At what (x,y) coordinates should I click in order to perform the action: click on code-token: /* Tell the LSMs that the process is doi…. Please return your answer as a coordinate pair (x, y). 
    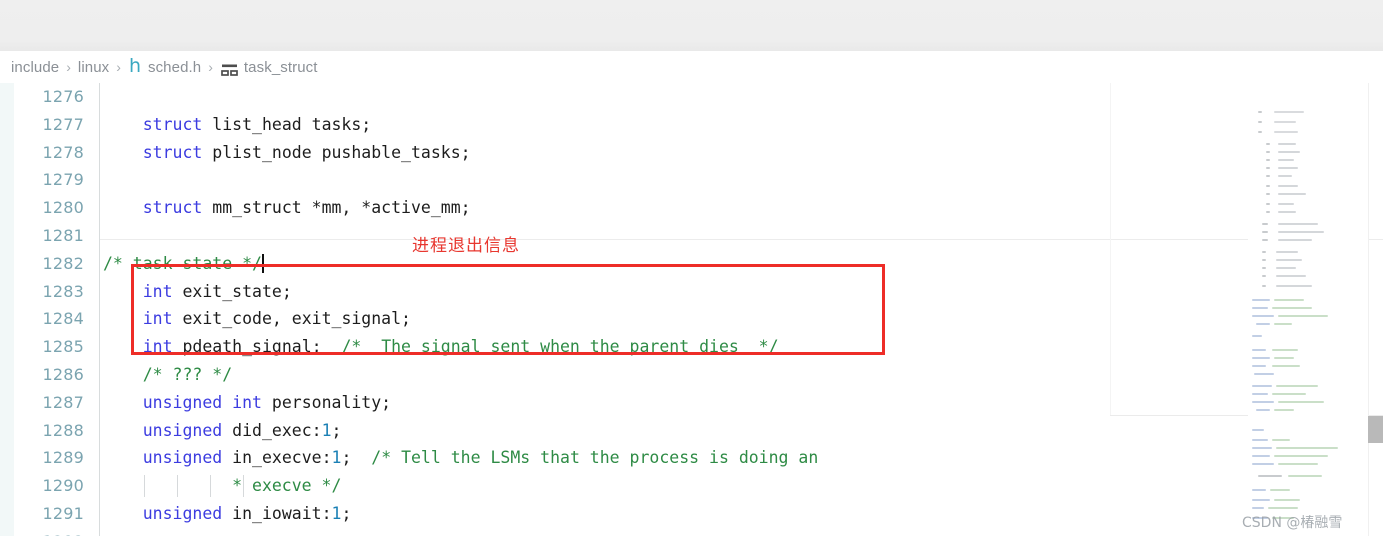
    Looking at the image, I should click on (595, 458).